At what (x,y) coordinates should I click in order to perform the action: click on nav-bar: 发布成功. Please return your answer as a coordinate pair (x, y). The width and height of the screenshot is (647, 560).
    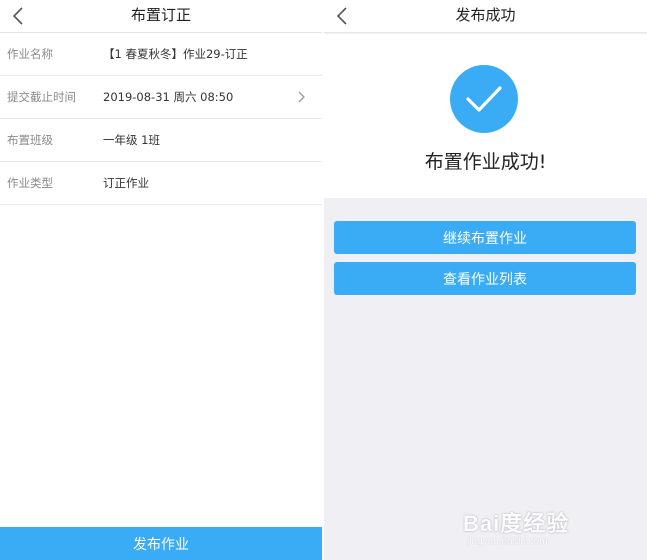
    Looking at the image, I should click on (485, 16).